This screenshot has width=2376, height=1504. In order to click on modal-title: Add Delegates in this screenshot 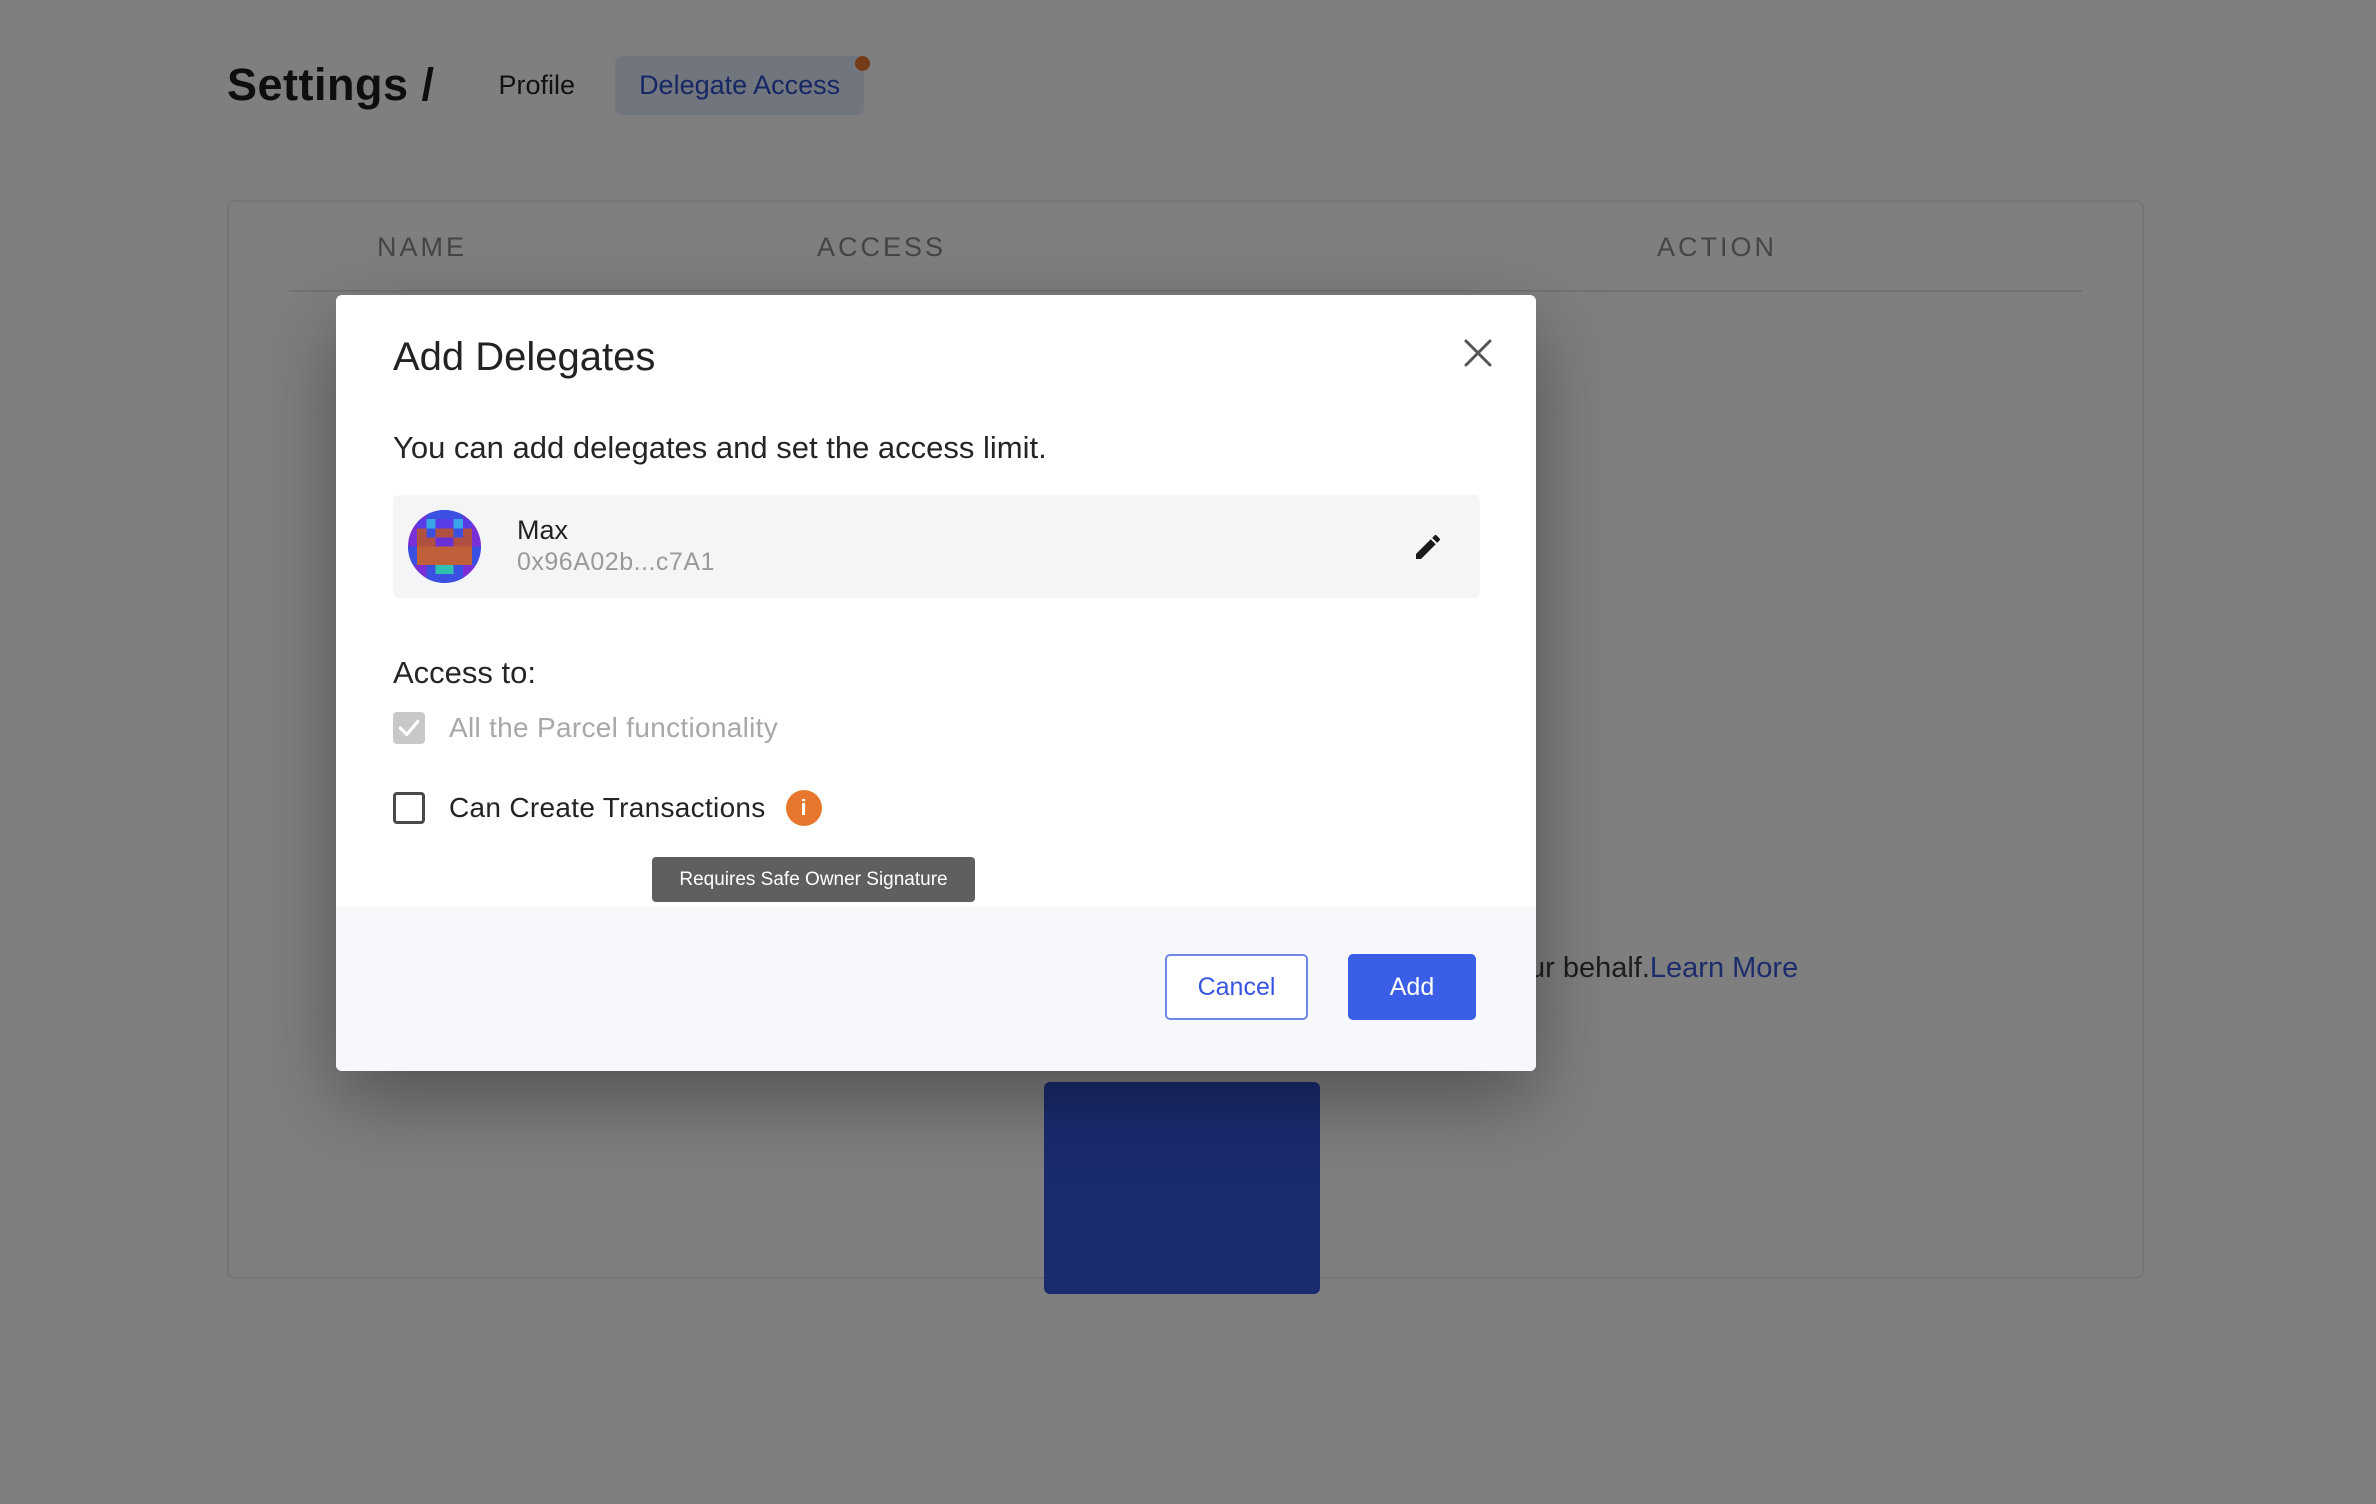, I will do `click(524, 357)`.